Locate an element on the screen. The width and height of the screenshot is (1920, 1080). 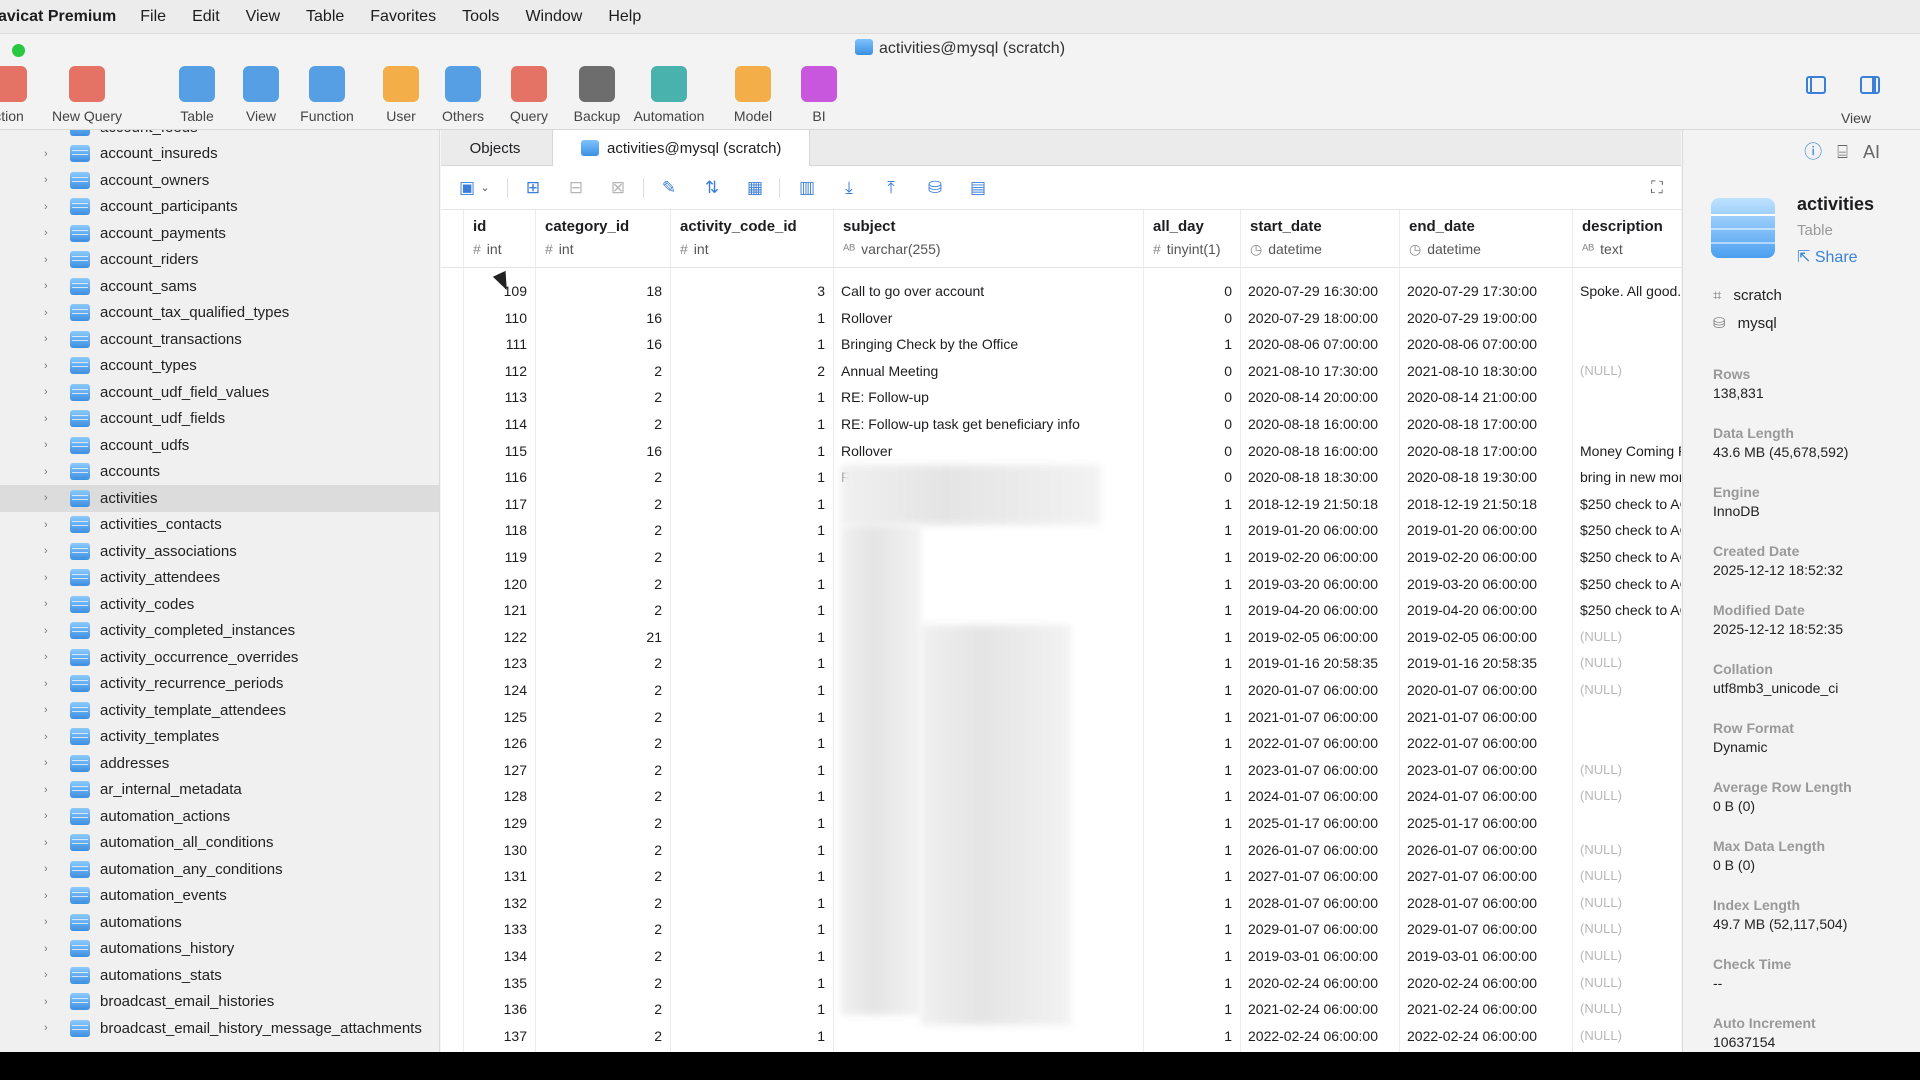
menu-view: View is located at coordinates (263, 17).